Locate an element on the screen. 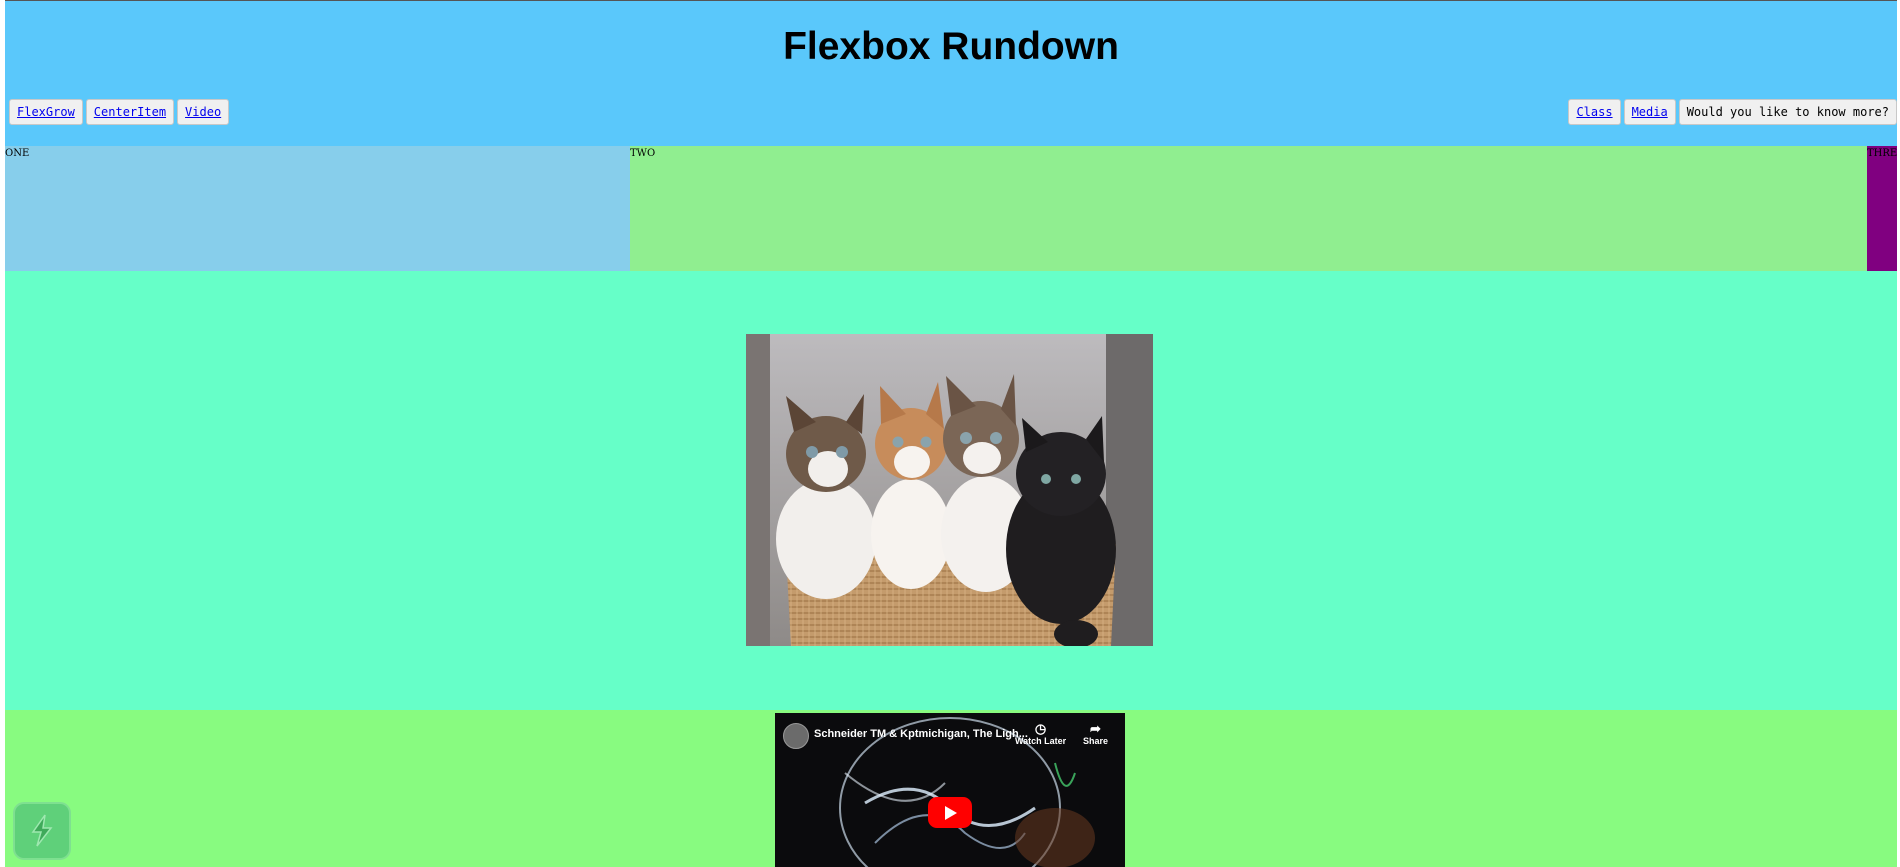 The height and width of the screenshot is (867, 1900). kittens-illustration is located at coordinates (949, 490).